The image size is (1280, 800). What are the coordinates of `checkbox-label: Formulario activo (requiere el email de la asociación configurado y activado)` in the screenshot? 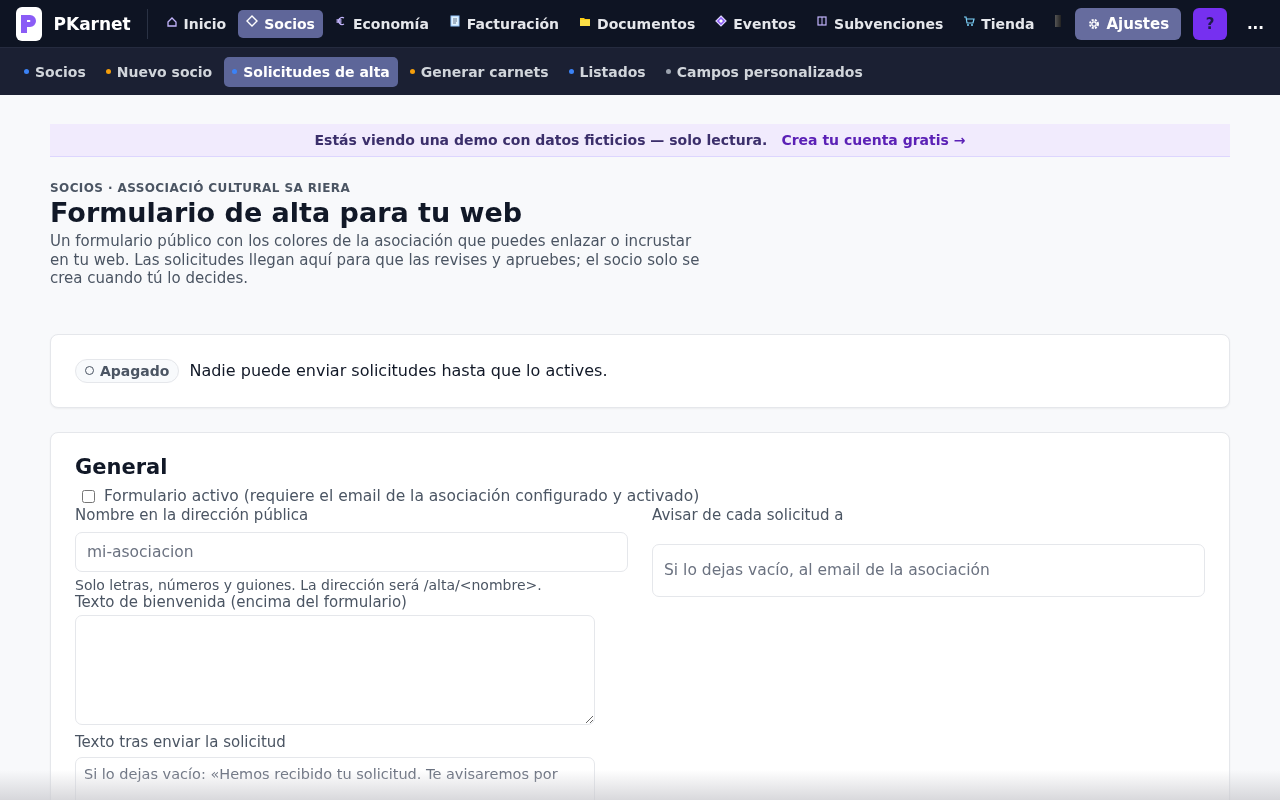 It's located at (402, 496).